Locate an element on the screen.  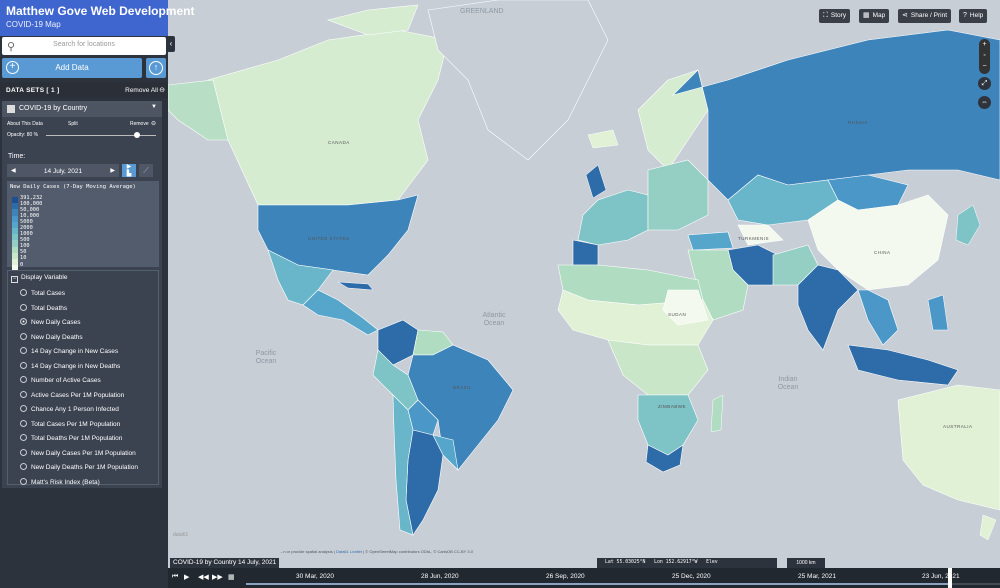
country-india is located at coordinates (828, 307).